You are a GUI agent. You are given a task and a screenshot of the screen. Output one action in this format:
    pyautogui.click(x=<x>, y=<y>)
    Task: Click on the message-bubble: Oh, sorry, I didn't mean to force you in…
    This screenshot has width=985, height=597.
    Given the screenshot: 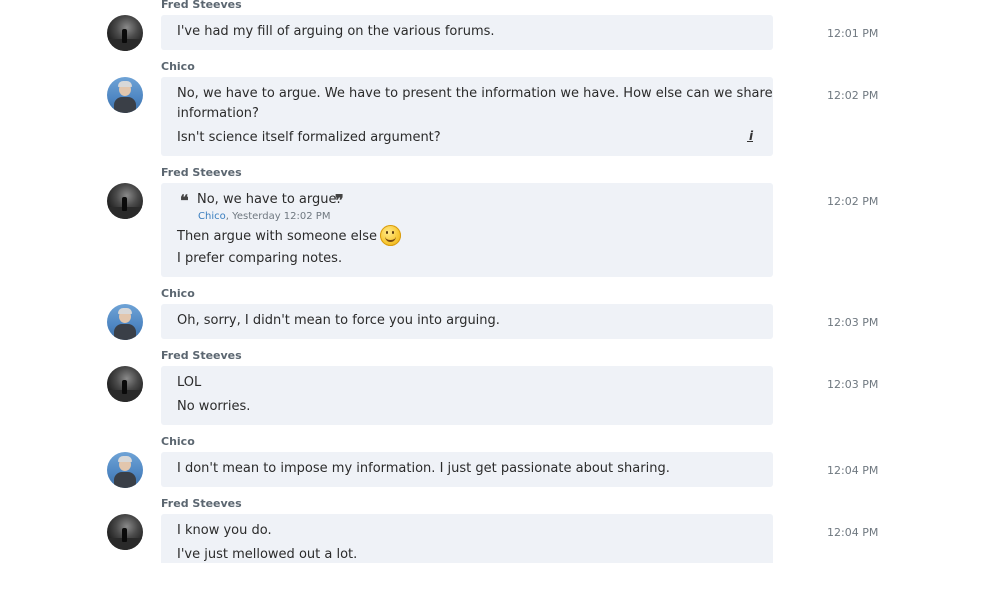 What is the action you would take?
    pyautogui.click(x=467, y=321)
    